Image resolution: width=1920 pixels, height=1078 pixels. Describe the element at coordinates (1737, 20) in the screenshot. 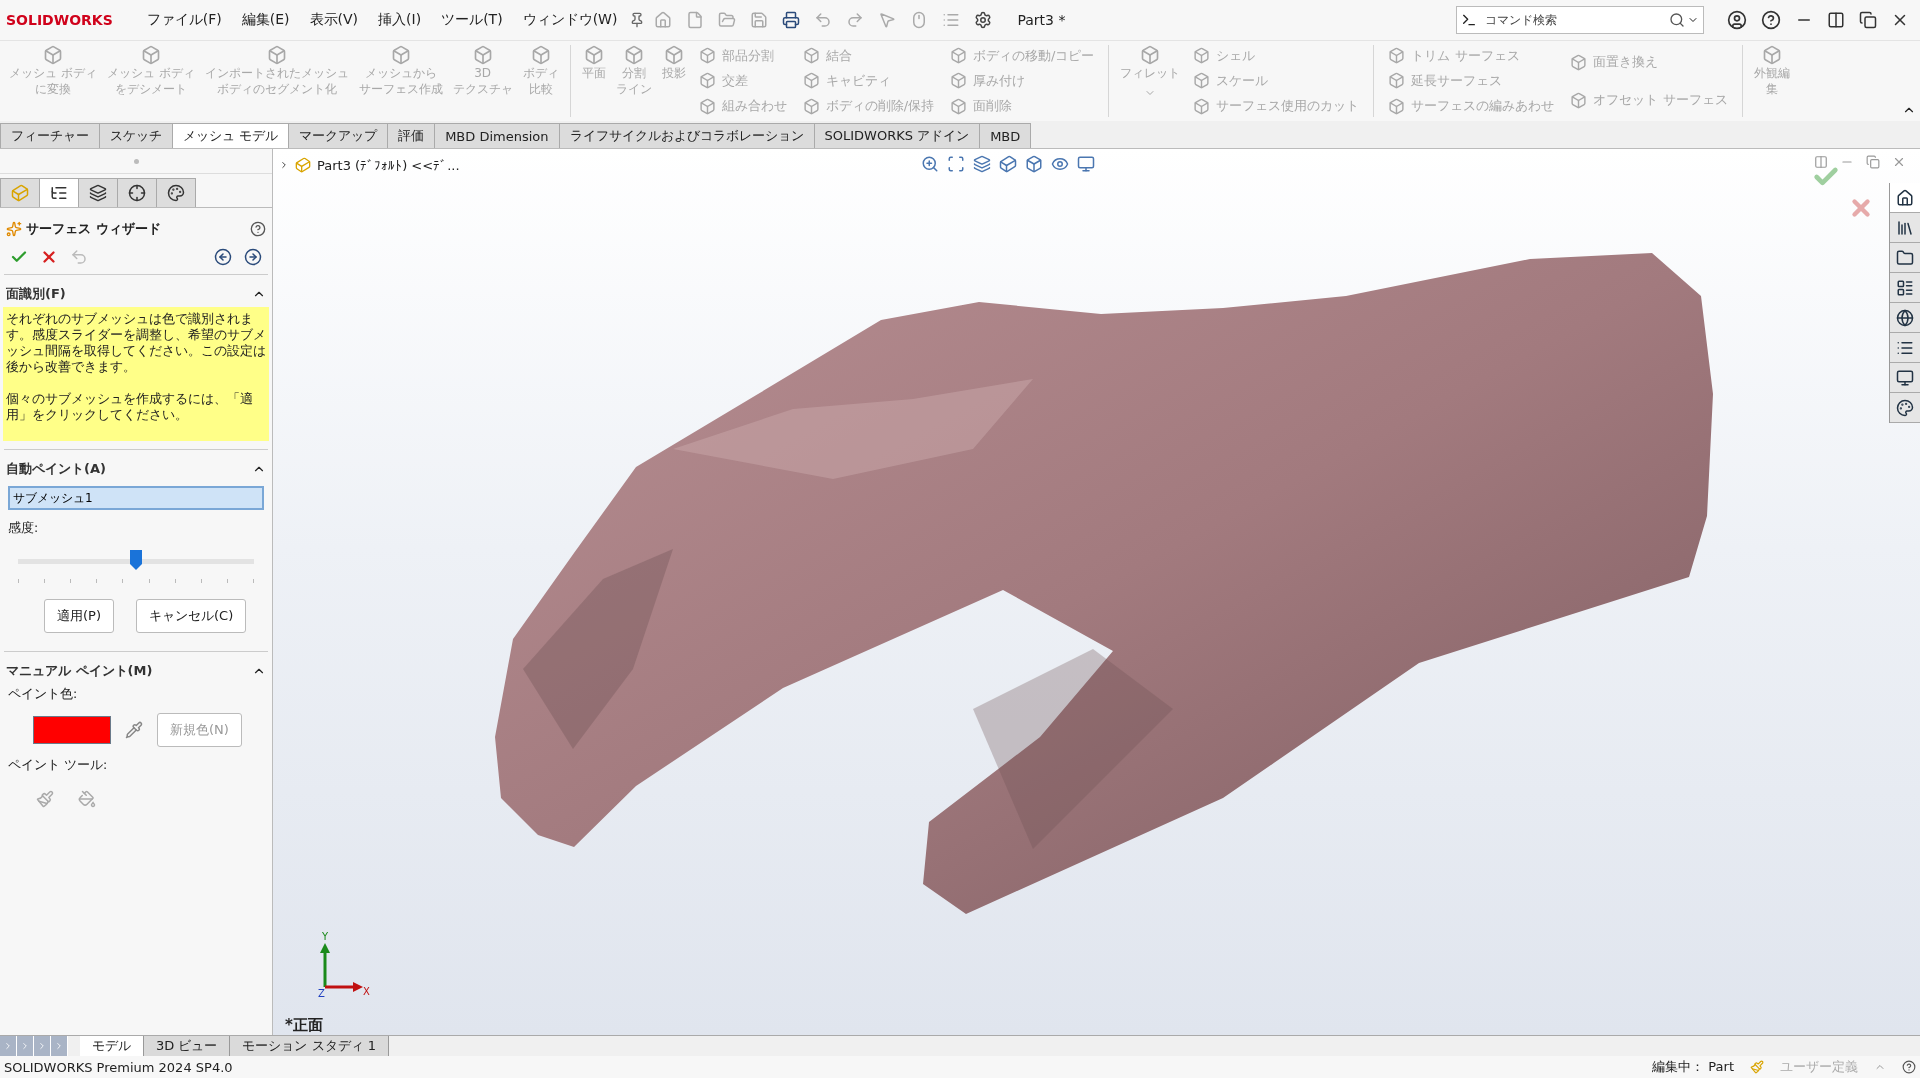

I see `user-icon` at that location.